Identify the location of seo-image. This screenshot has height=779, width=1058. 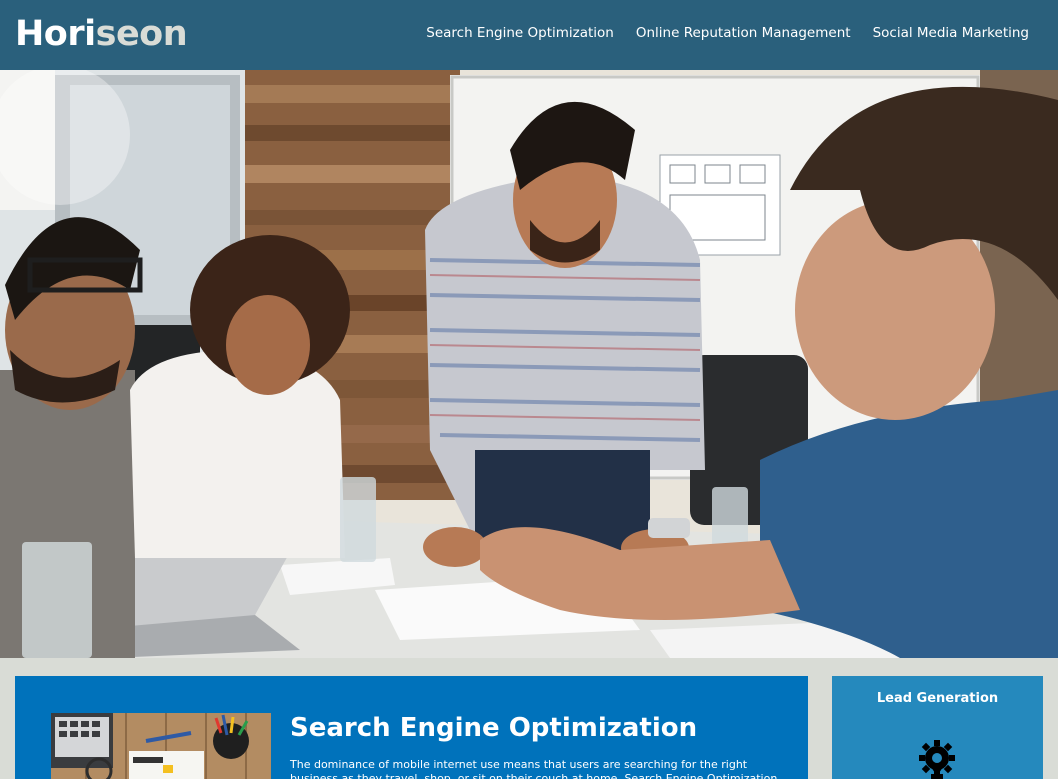
(161, 746).